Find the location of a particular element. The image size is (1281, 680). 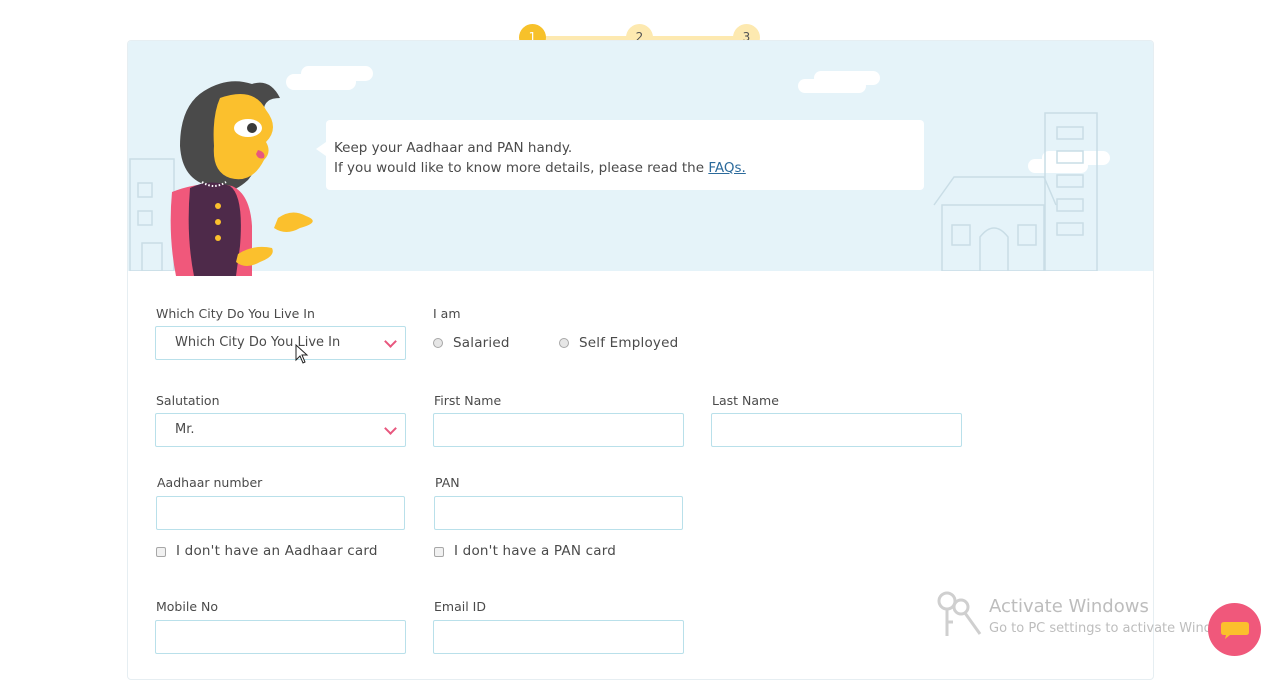

first-name-label: First Name is located at coordinates (468, 400).